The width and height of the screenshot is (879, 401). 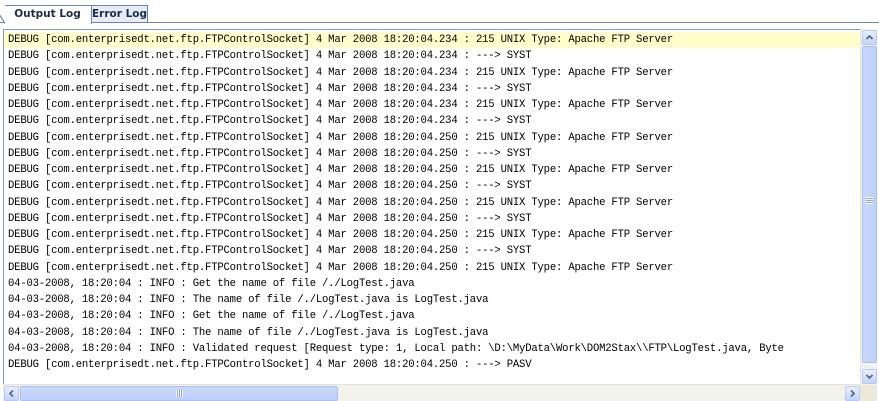 I want to click on tab-error-log: Error Log, so click(x=120, y=14).